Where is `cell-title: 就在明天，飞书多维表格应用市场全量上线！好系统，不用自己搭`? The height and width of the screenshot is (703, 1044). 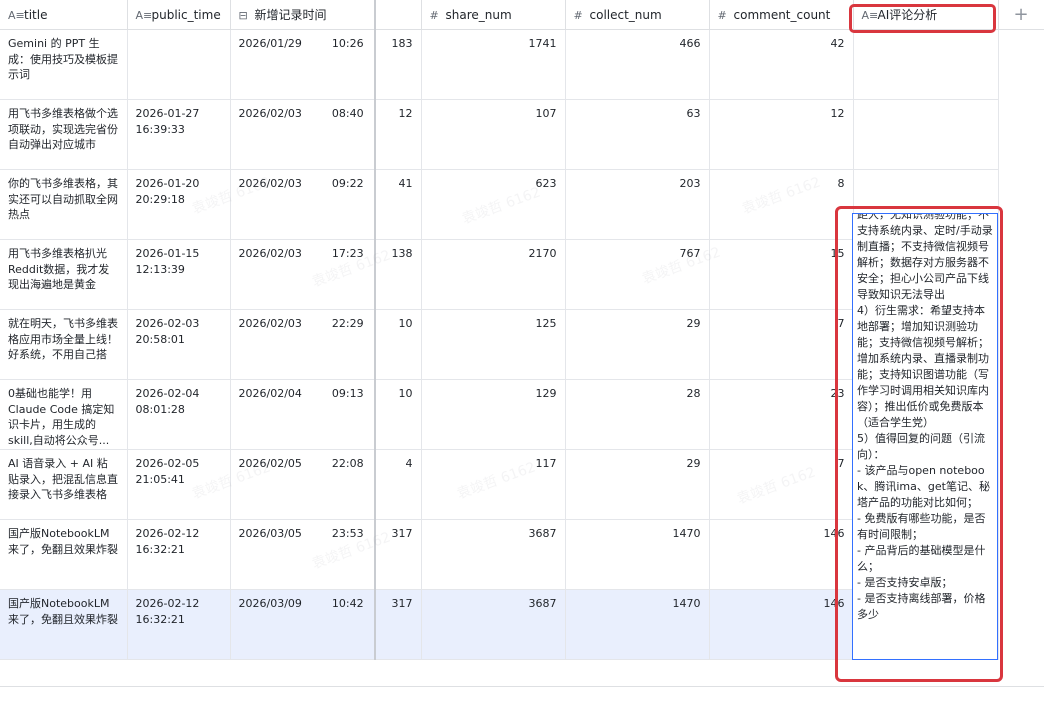 cell-title: 就在明天，飞书多维表格应用市场全量上线！好系统，不用自己搭 is located at coordinates (64, 344).